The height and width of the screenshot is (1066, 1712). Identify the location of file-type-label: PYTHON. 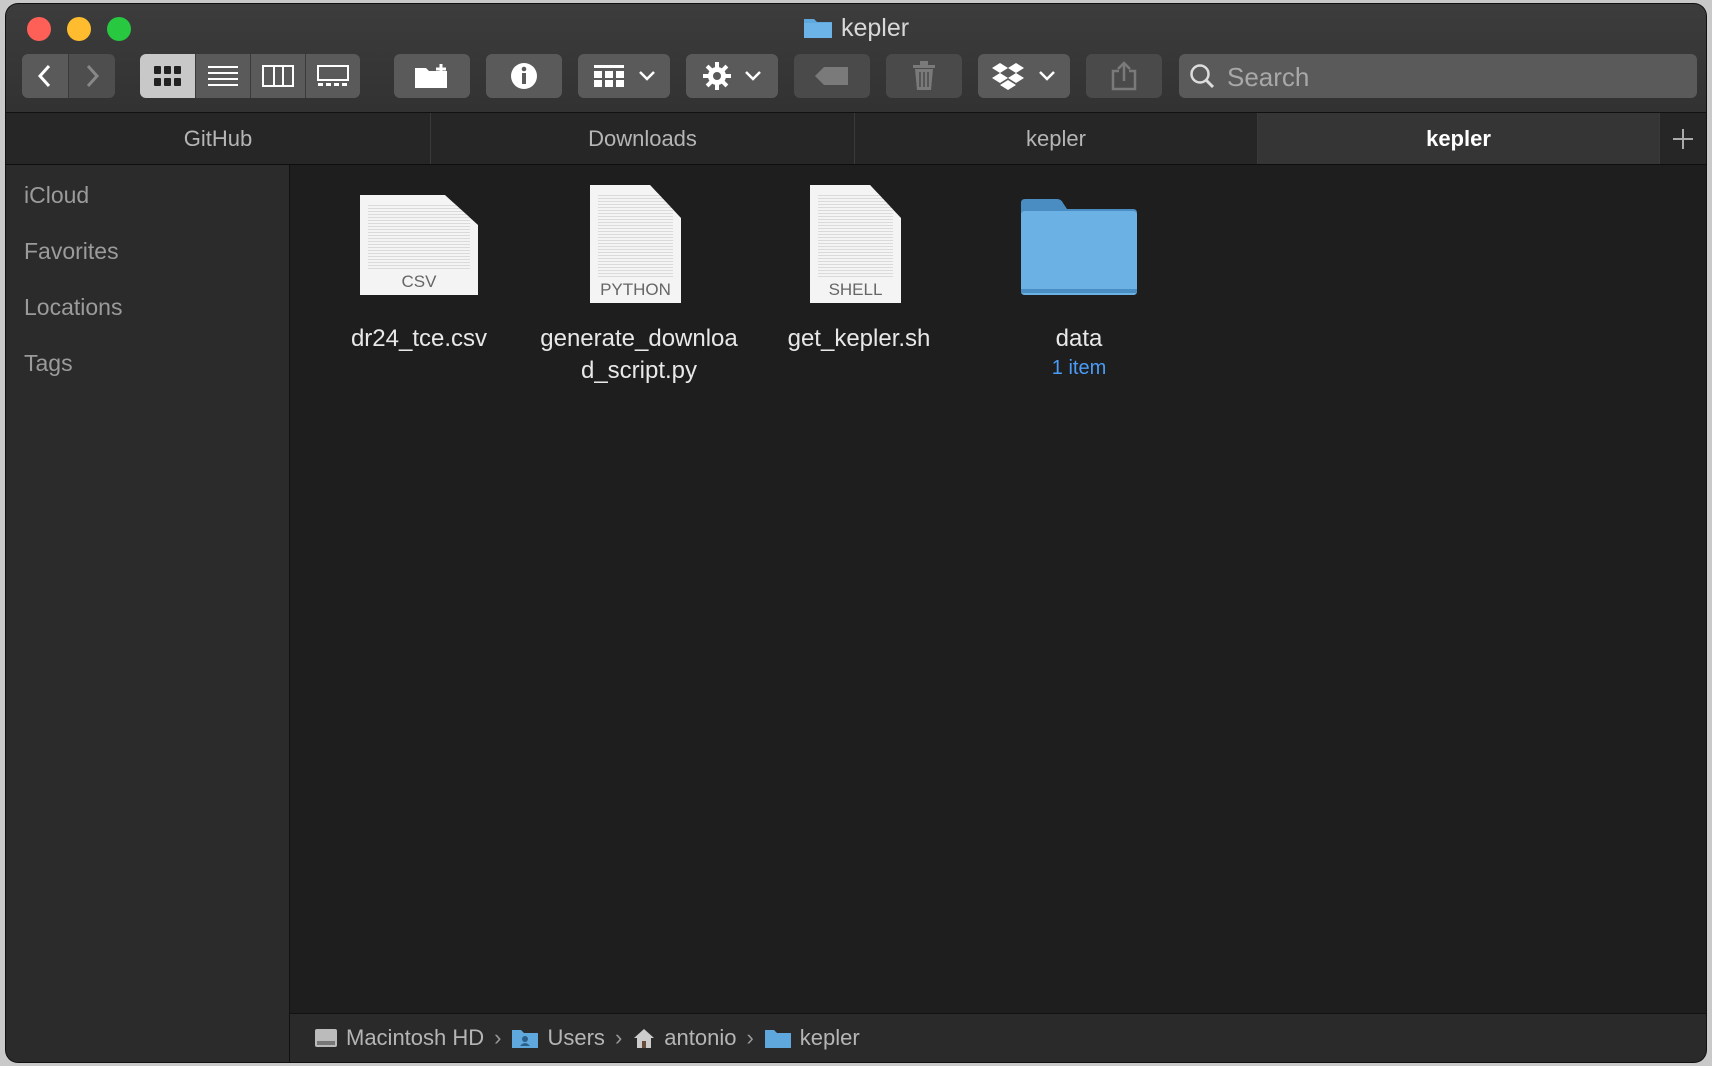
(635, 289).